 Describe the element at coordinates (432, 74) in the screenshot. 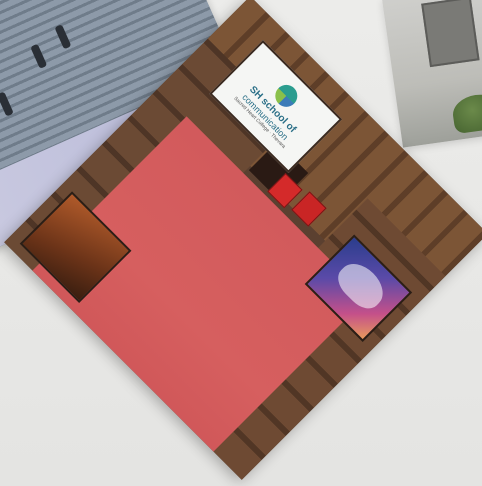

I see `background-photo-building` at that location.